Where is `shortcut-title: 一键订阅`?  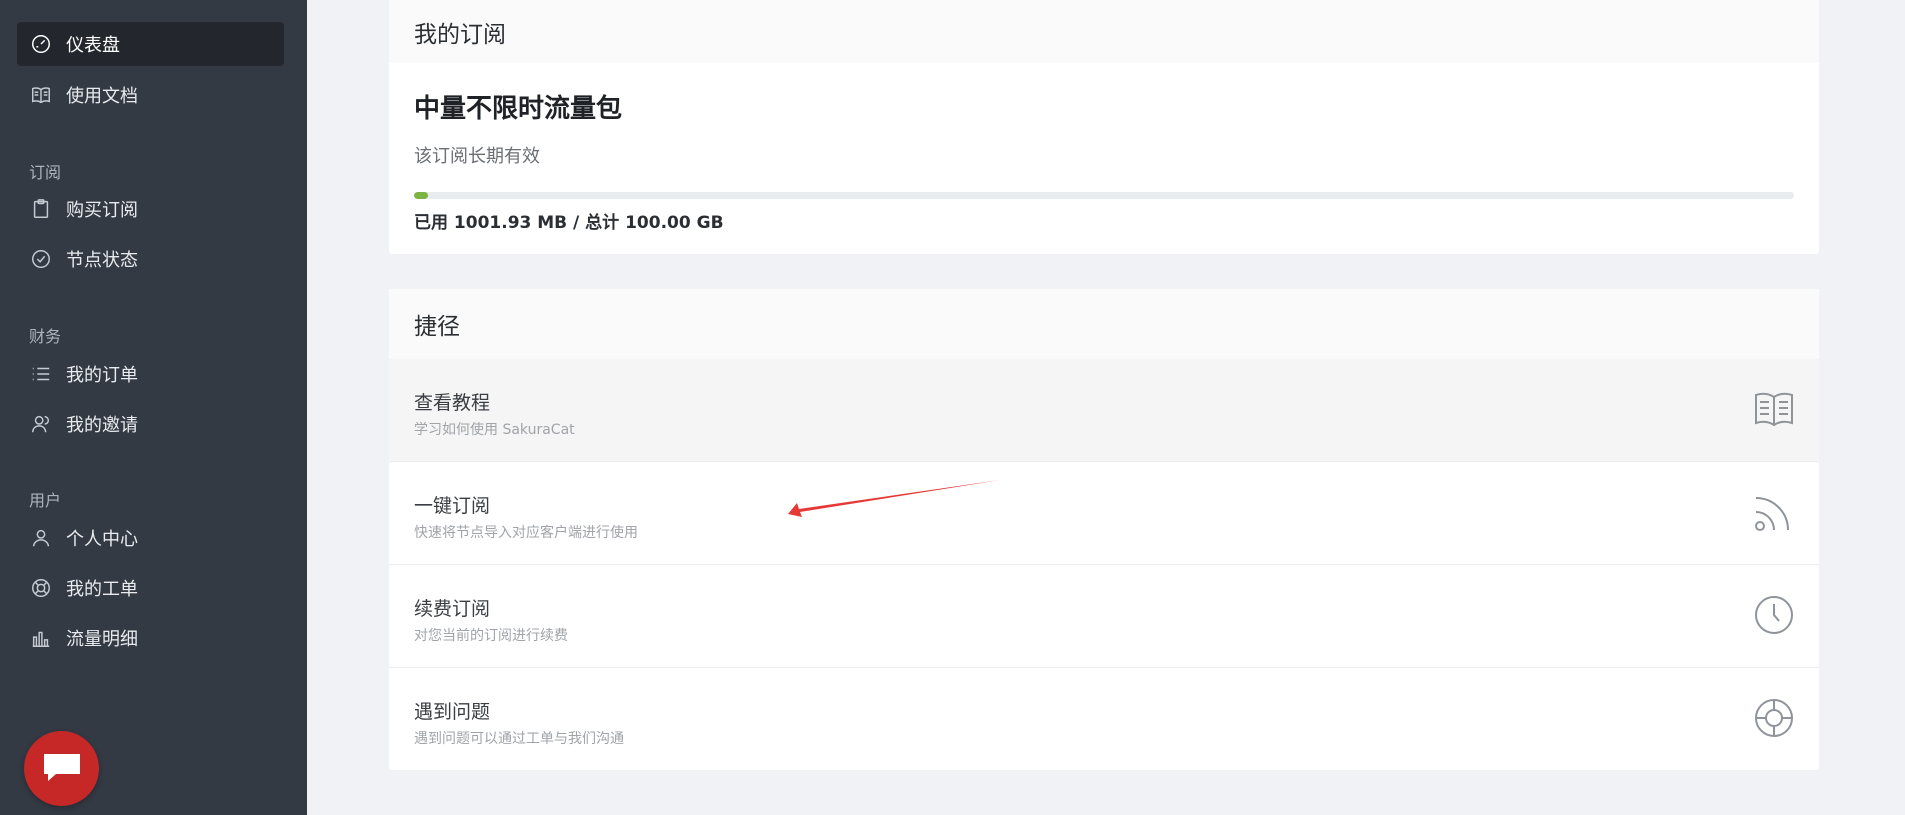
shortcut-title: 一键订阅 is located at coordinates (452, 506).